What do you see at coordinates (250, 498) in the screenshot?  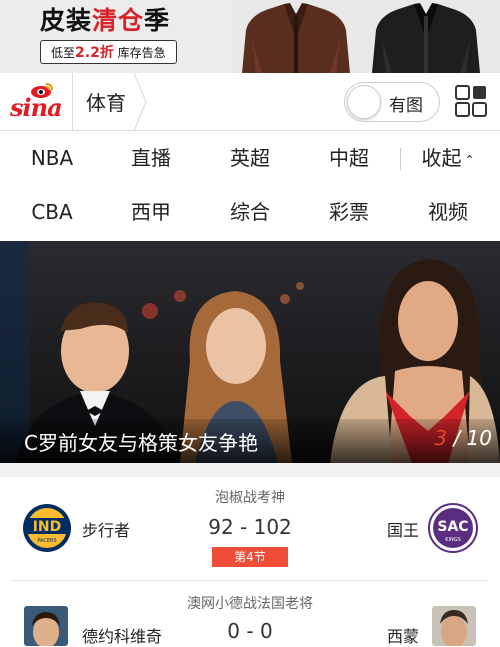 I see `match-title: 泡椒战考神` at bounding box center [250, 498].